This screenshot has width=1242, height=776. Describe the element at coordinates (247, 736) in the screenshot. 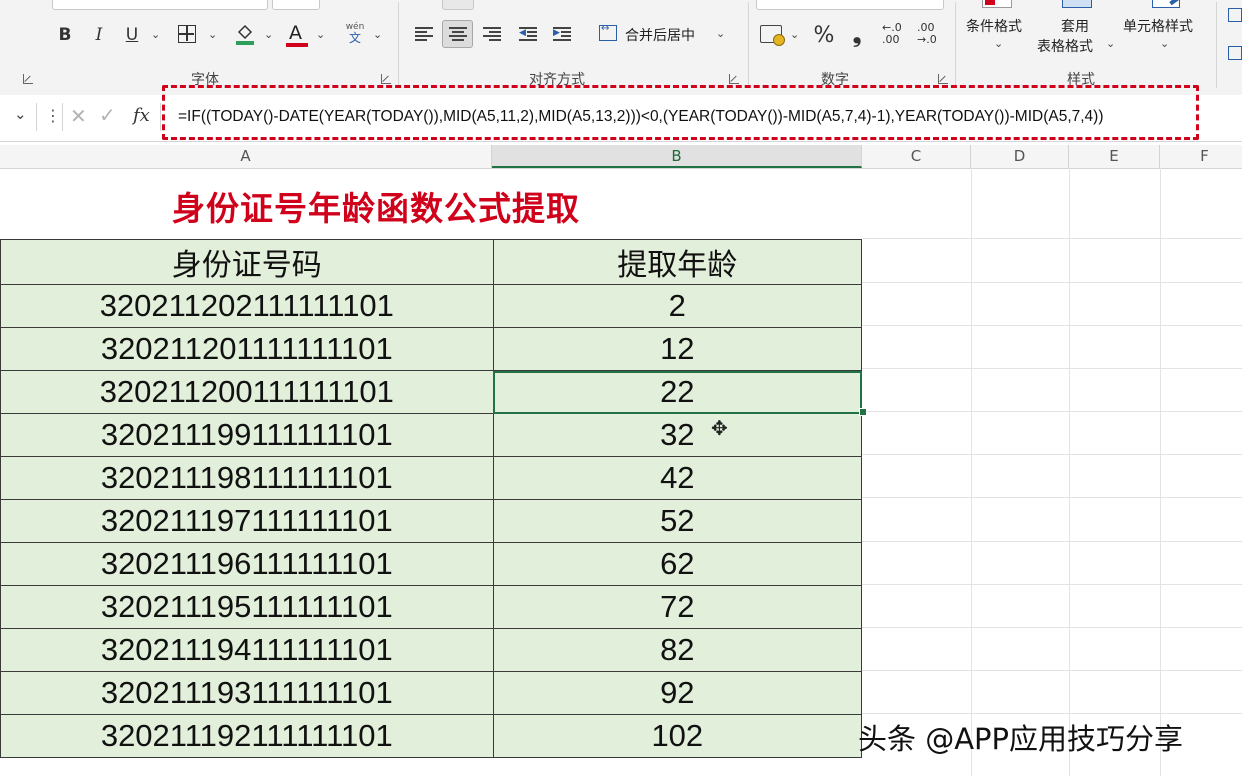

I see `id-cell: 320211192111111101` at that location.